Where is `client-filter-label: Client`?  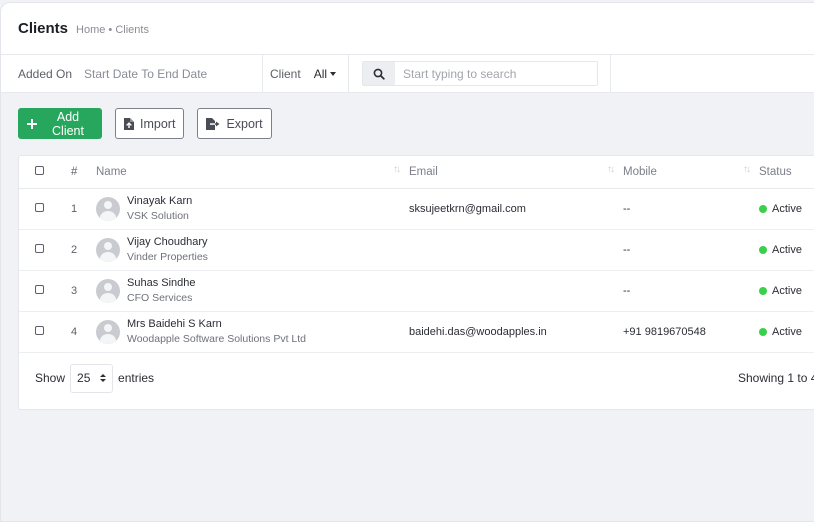 client-filter-label: Client is located at coordinates (285, 73).